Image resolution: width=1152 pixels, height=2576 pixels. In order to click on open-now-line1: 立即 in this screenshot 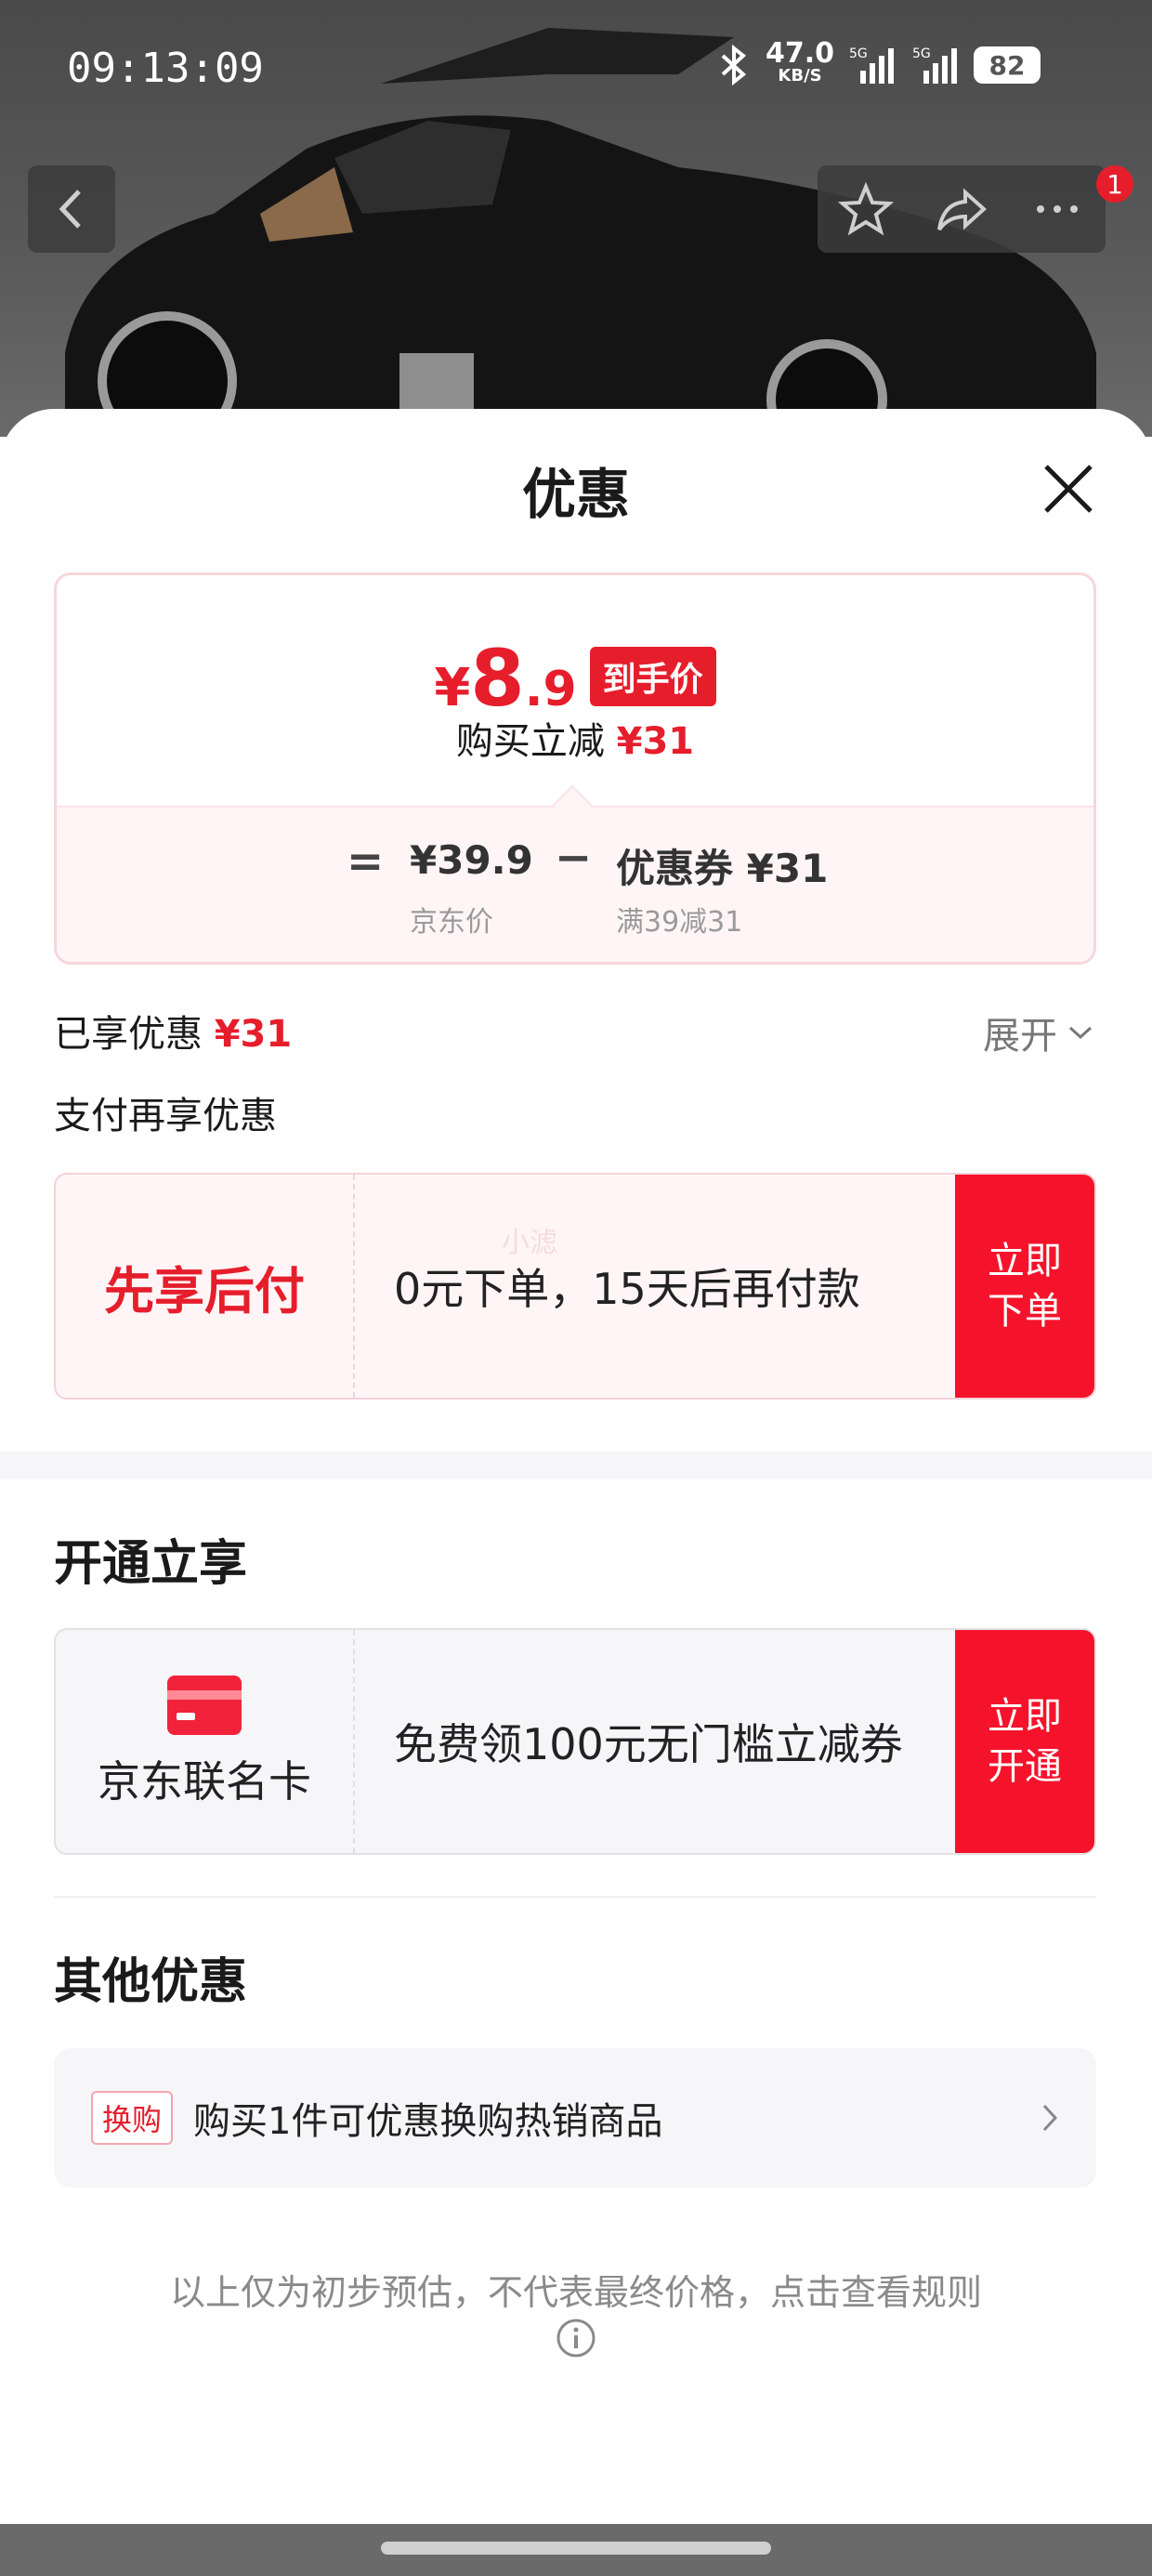, I will do `click(1025, 1716)`.